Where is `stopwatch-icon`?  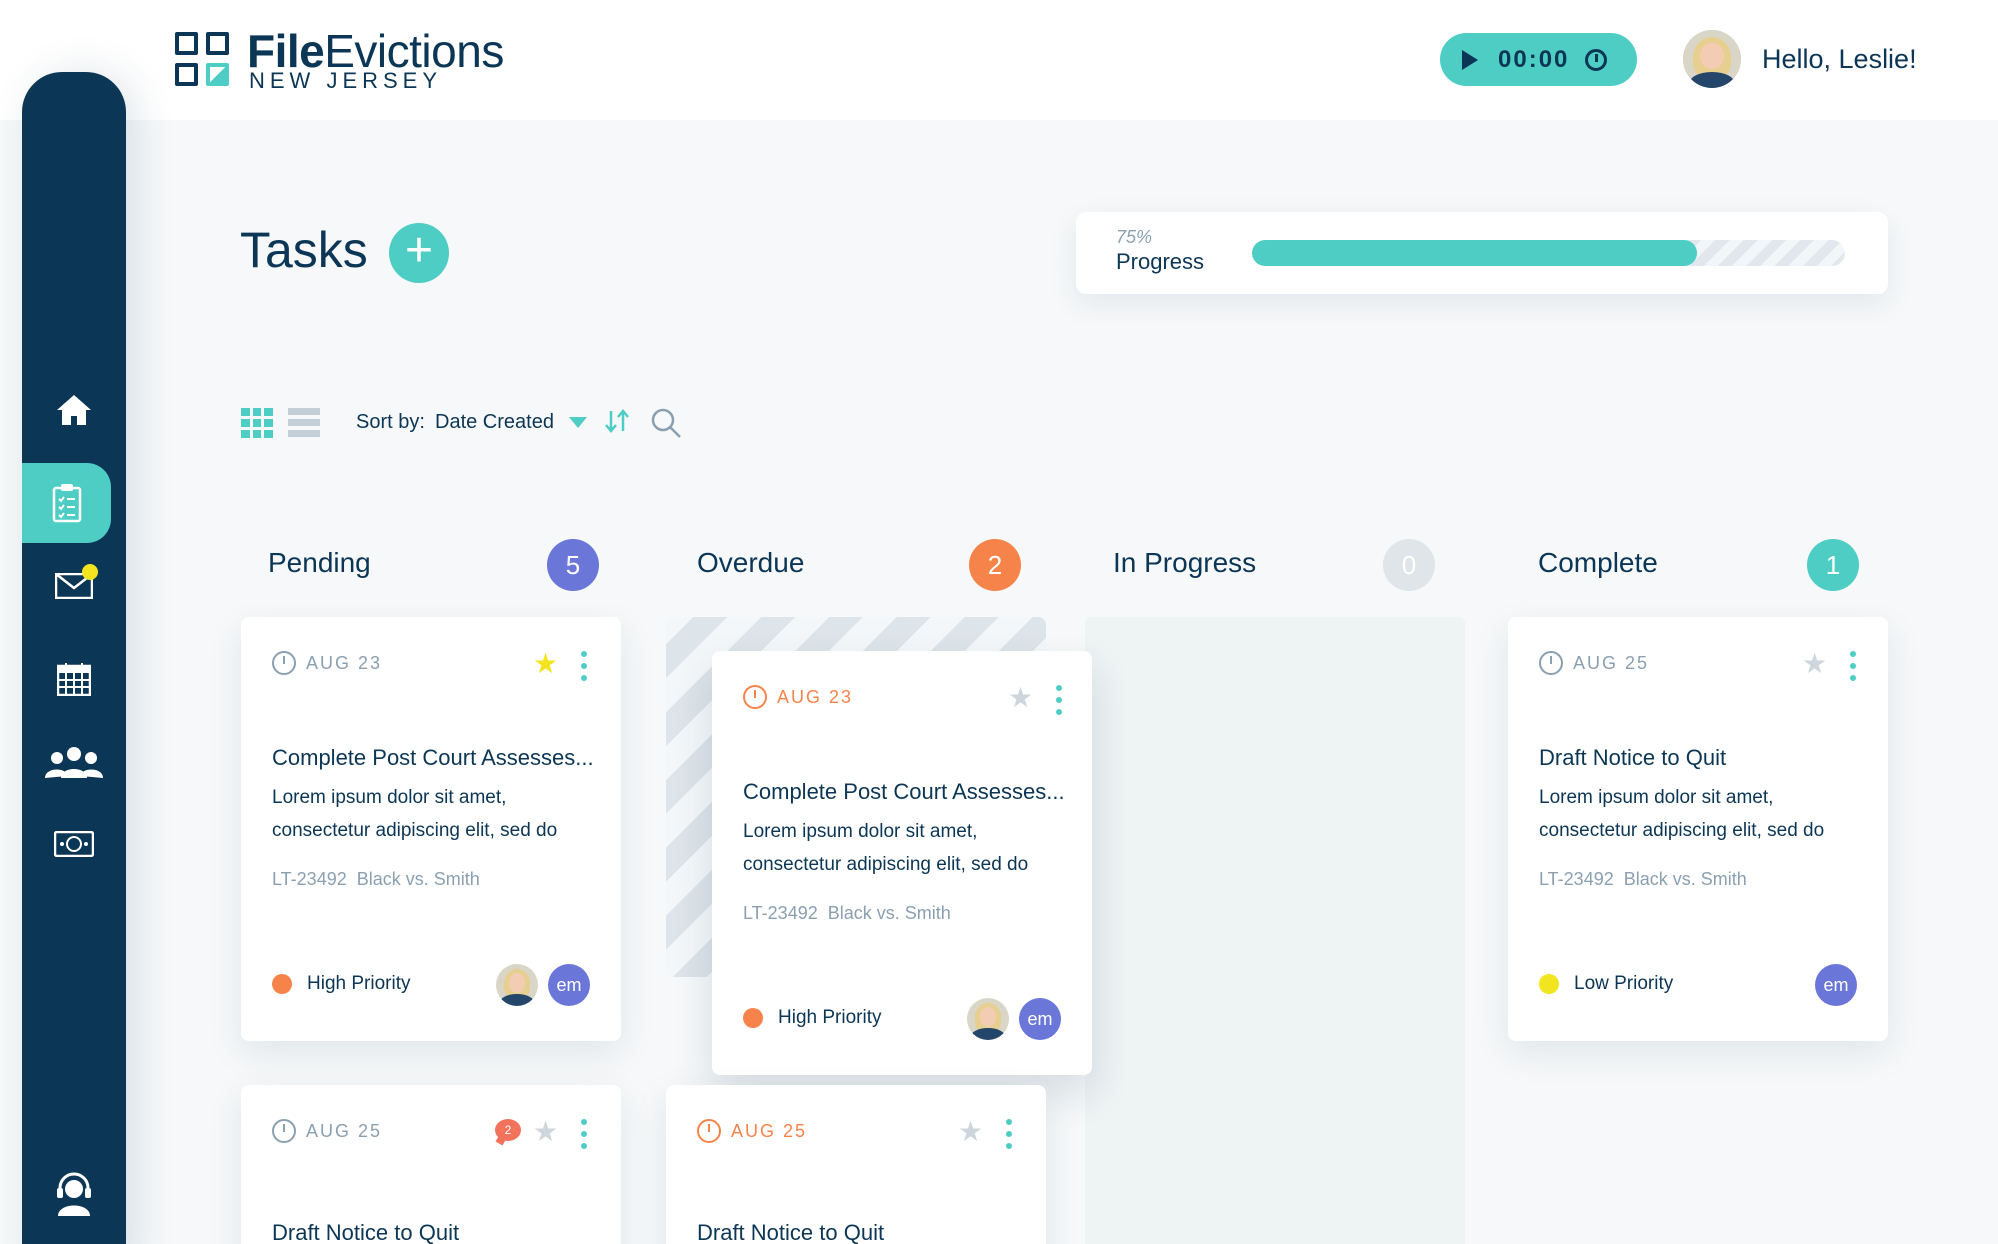 stopwatch-icon is located at coordinates (1596, 59).